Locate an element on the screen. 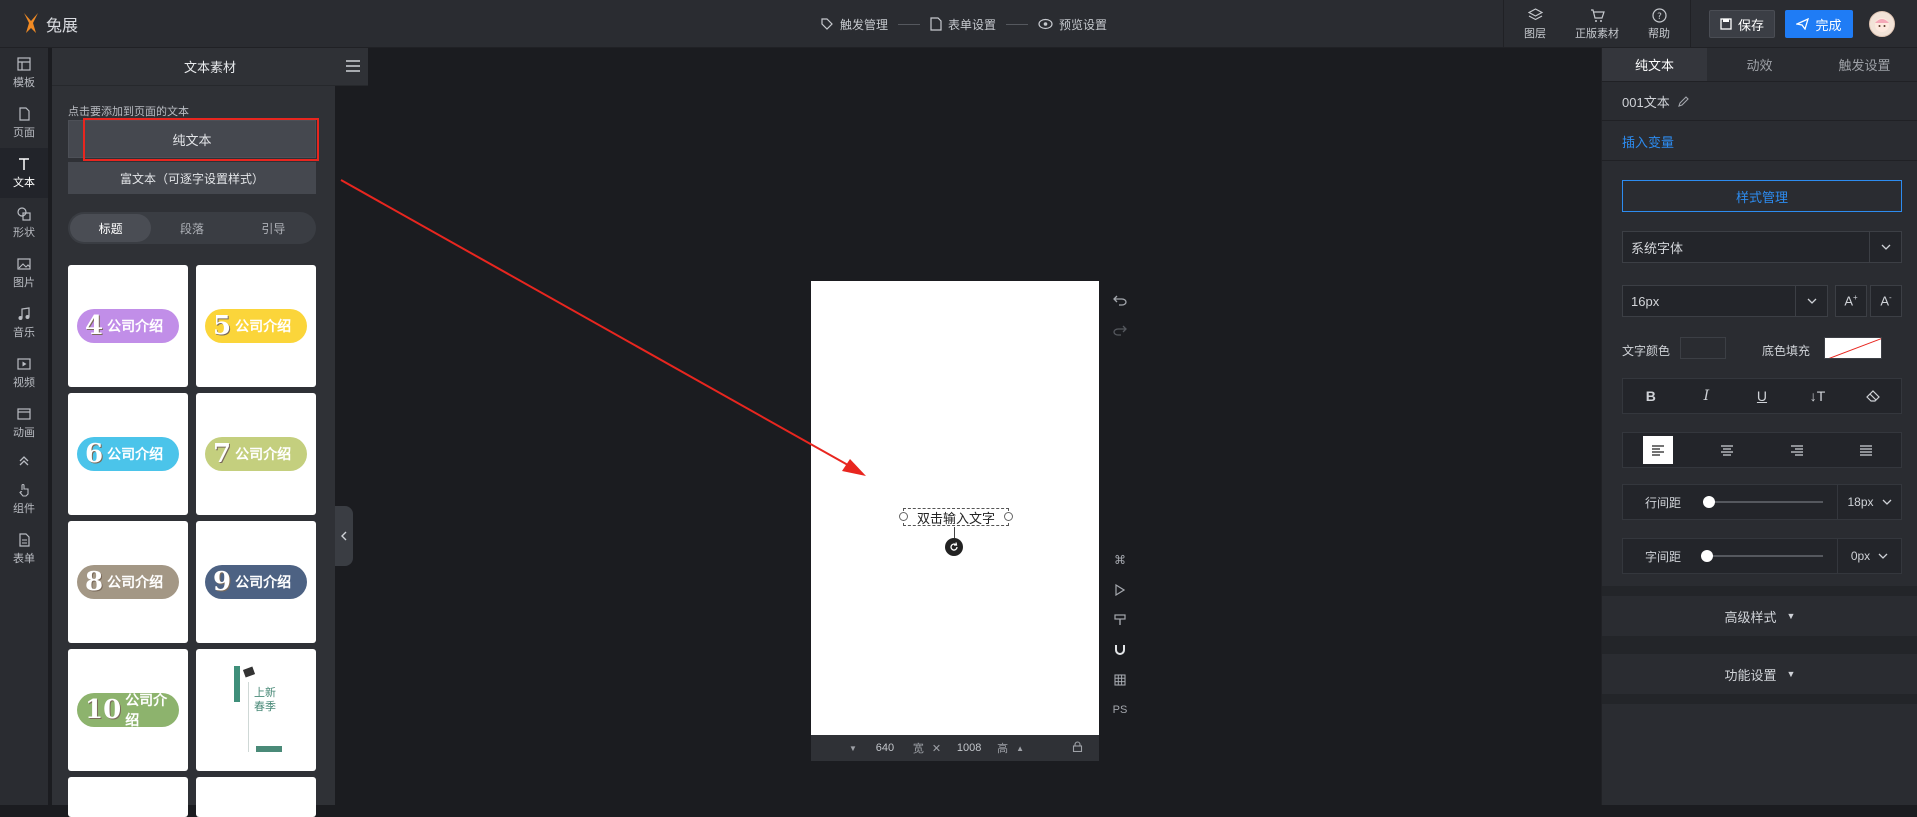 This screenshot has height=817, width=1917. redo-icon is located at coordinates (1120, 330).